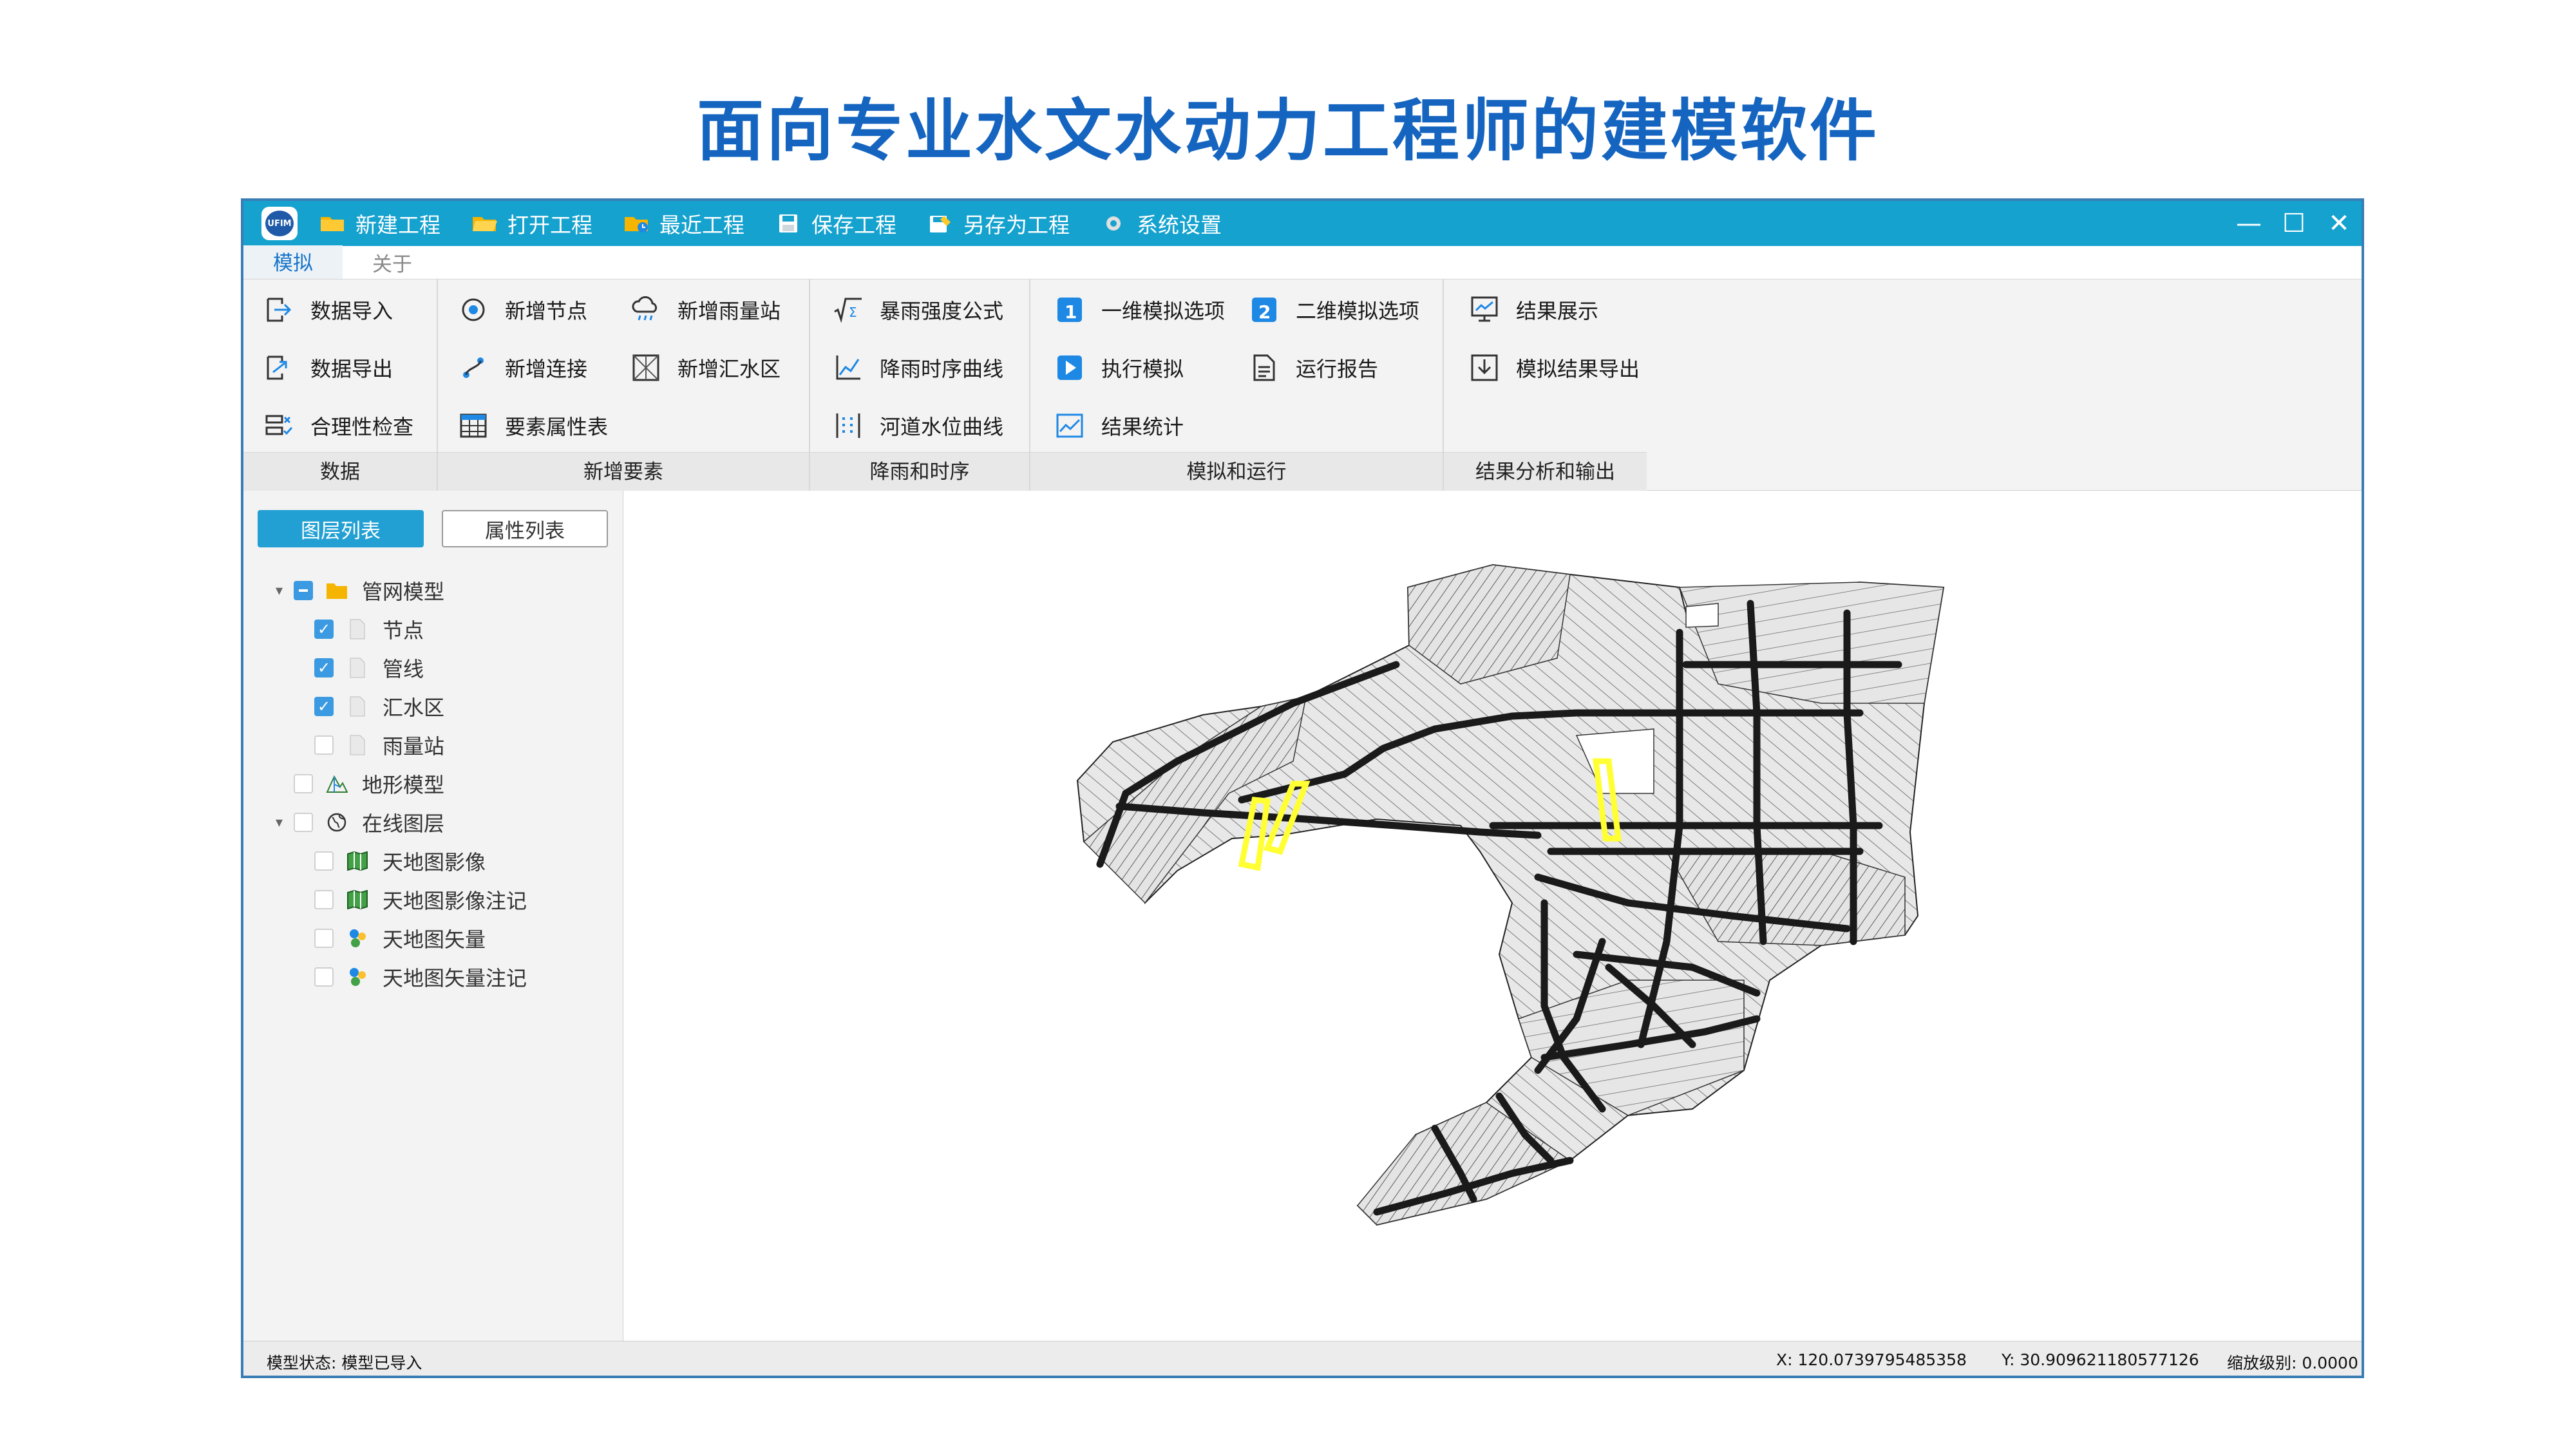 The height and width of the screenshot is (1449, 2576). Describe the element at coordinates (546, 369) in the screenshot. I see `add-link-label: 新增连接` at that location.